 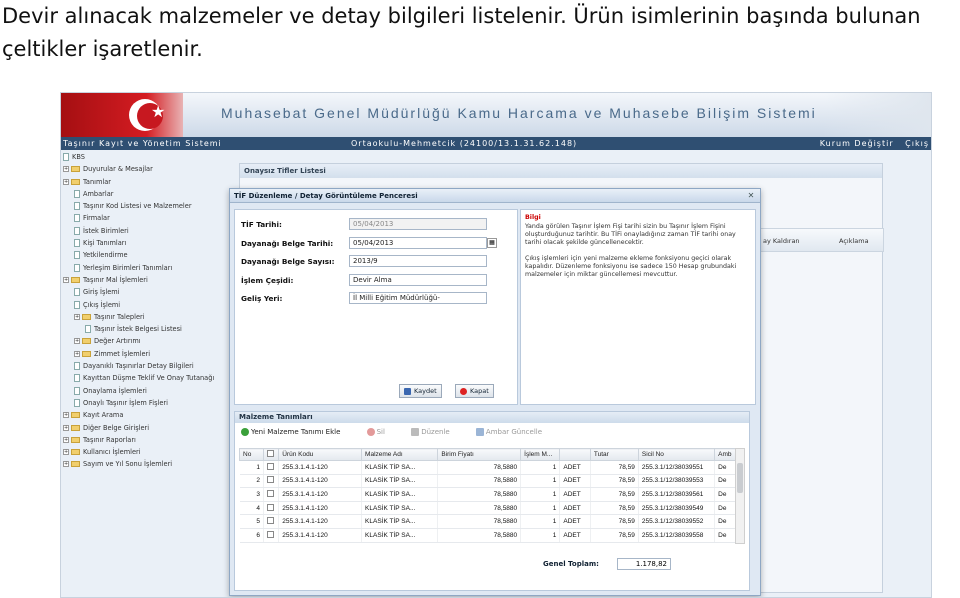 I want to click on column-header: Sicil No, so click(x=676, y=454).